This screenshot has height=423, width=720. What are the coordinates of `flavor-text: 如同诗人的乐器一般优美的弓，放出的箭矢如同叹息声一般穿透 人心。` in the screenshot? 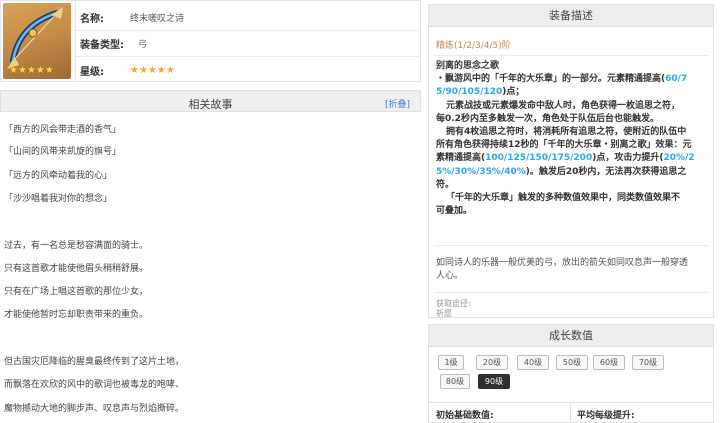 It's located at (572, 270).